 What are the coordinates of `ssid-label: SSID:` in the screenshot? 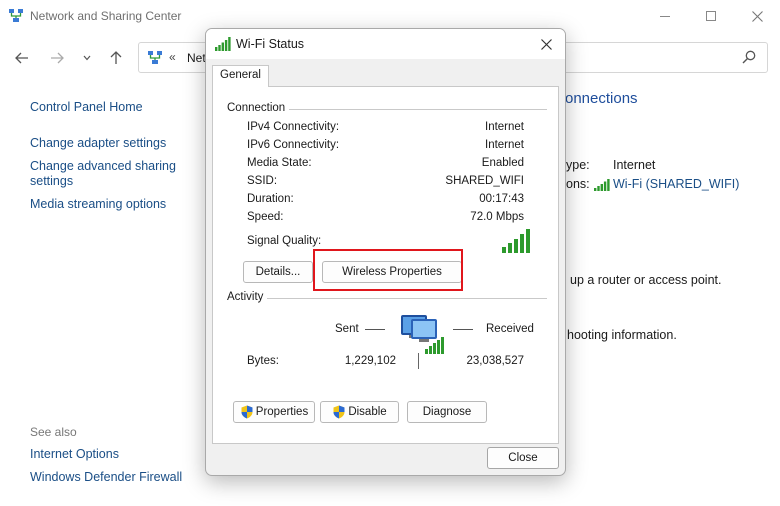 It's located at (262, 181).